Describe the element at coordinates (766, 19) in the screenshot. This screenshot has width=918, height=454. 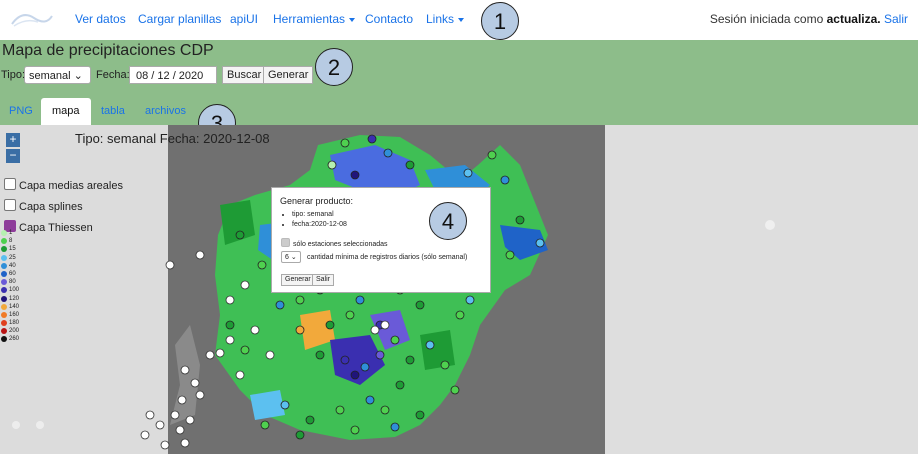
I see `session-prefix: Sesión iniciada como` at that location.